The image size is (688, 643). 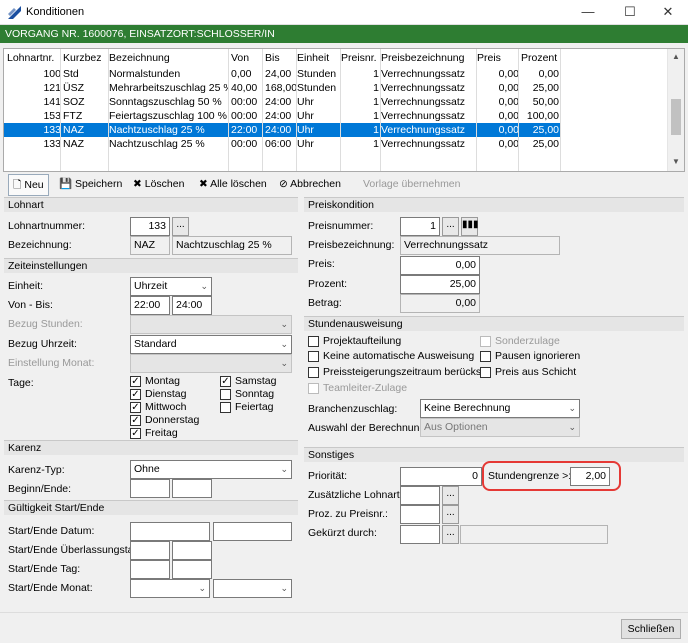 I want to click on shortened-field, so click(x=420, y=534).